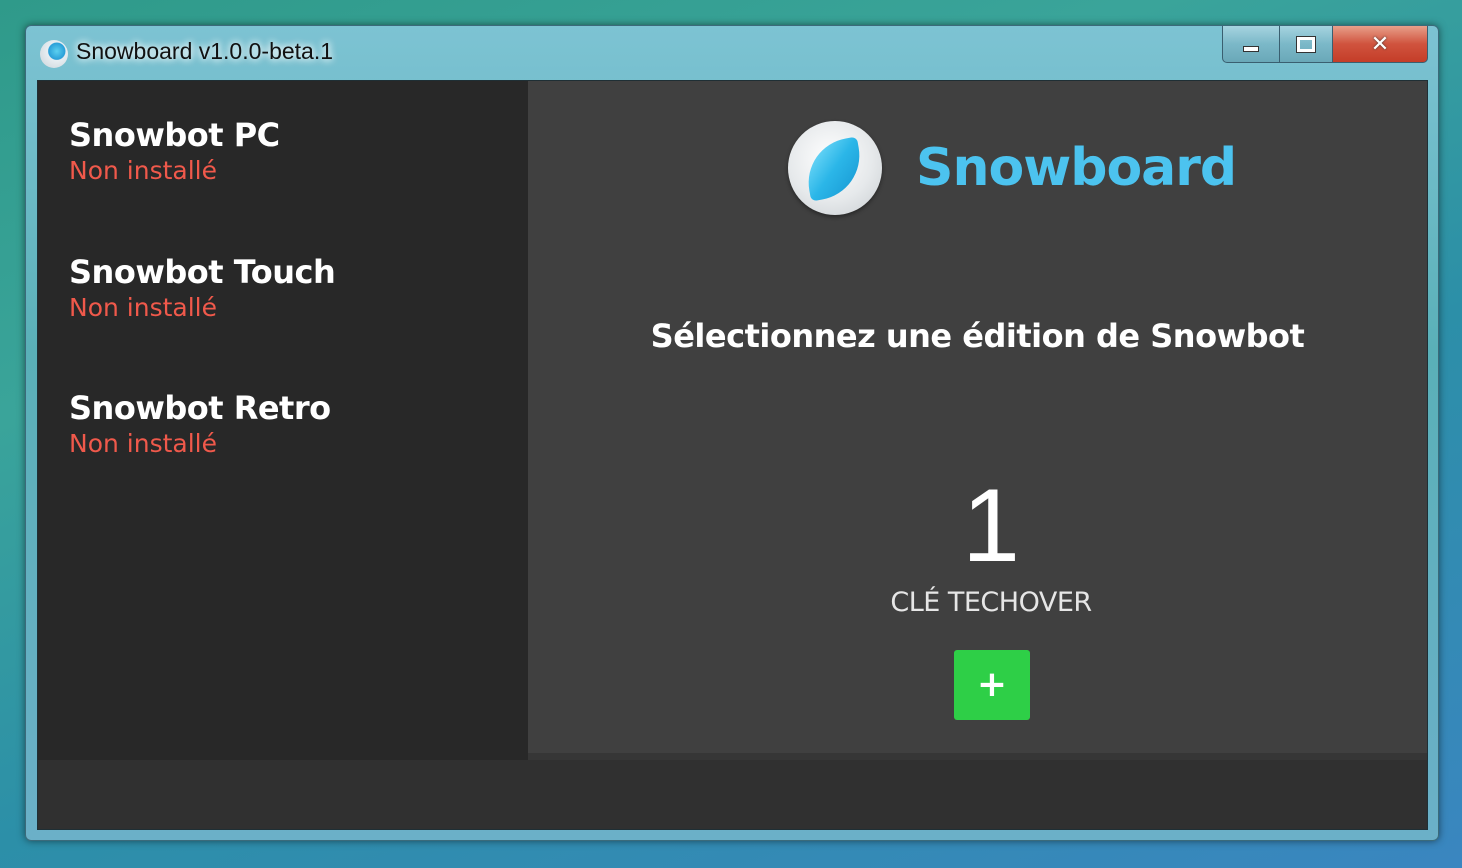 This screenshot has width=1462, height=868. I want to click on window-title: Snowboard v1.0.0-beta.1, so click(205, 51).